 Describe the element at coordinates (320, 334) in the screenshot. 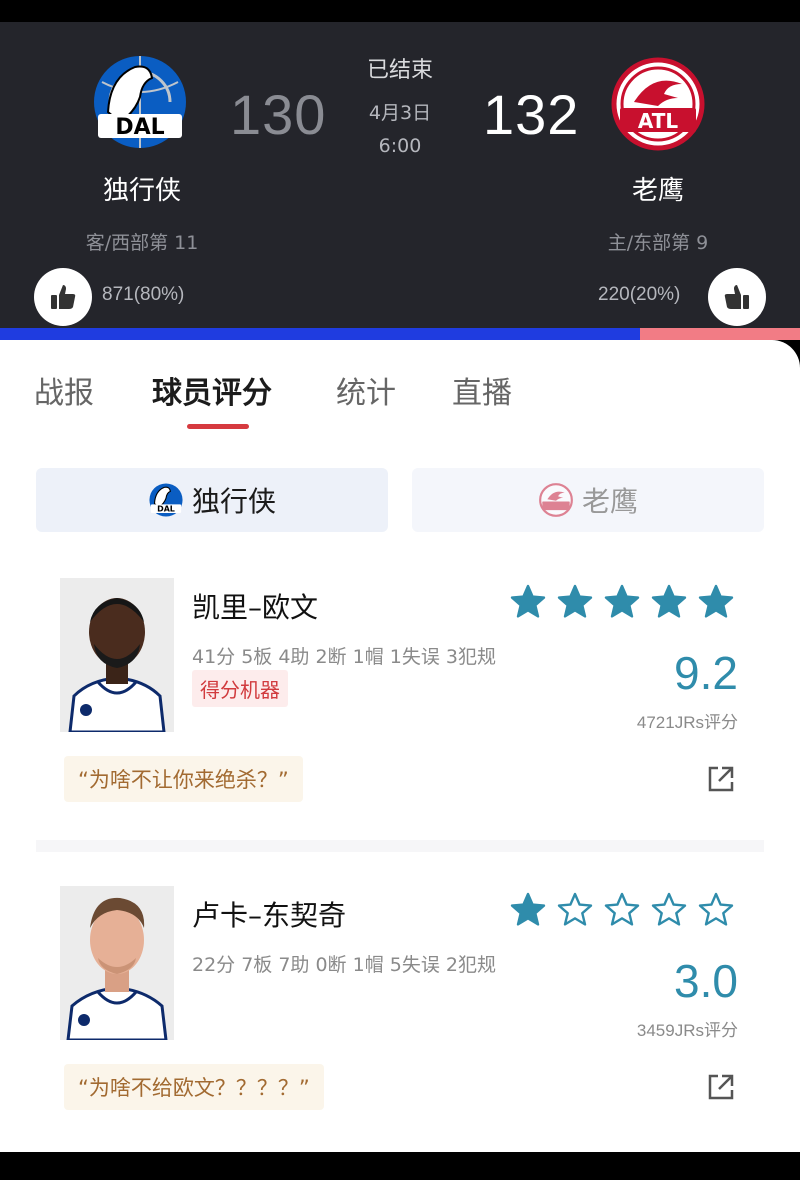

I see `away-vote-bar` at that location.